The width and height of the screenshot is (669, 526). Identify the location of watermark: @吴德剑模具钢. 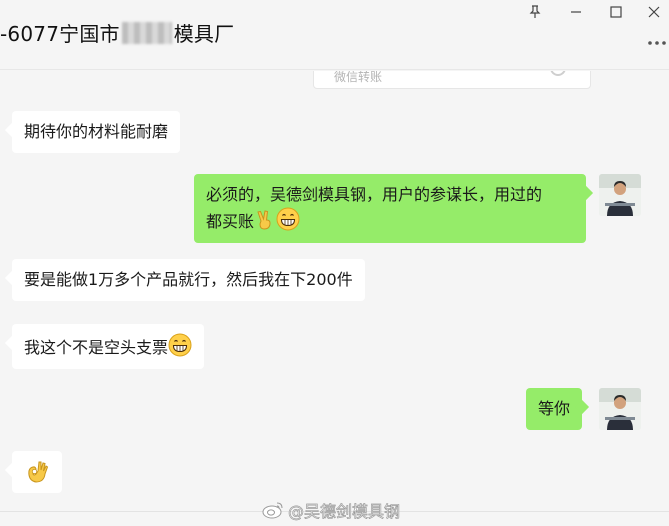
(331, 510).